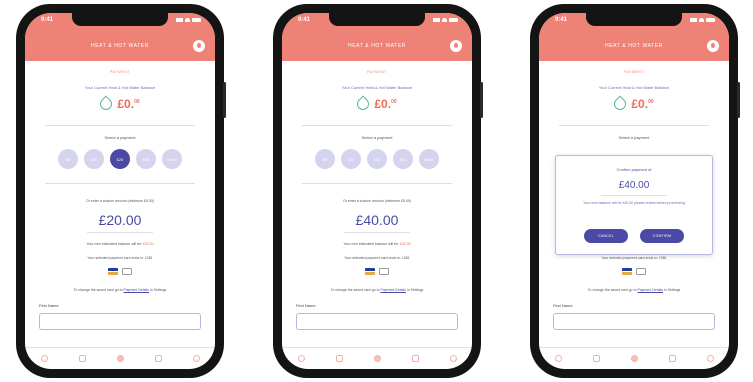  Describe the element at coordinates (634, 195) in the screenshot. I see `dialog-divider` at that location.